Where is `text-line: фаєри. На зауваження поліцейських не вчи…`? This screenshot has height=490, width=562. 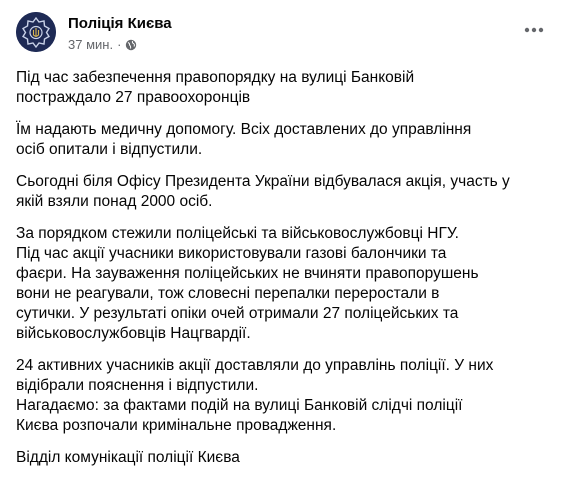 text-line: фаєри. На зауваження поліцейських не вчи… is located at coordinates (247, 273).